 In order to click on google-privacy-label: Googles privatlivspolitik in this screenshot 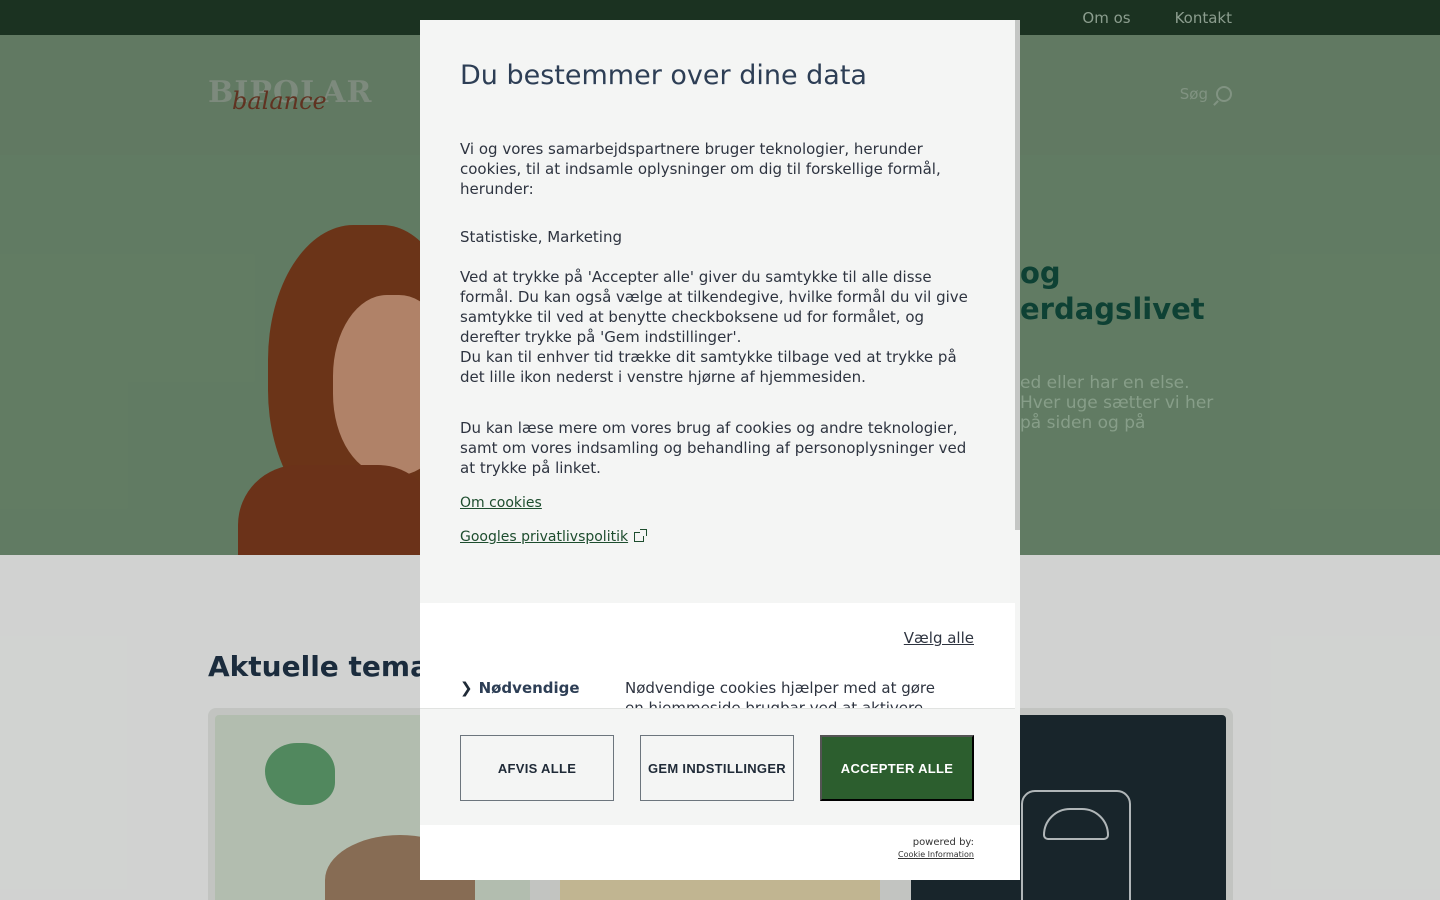, I will do `click(544, 537)`.